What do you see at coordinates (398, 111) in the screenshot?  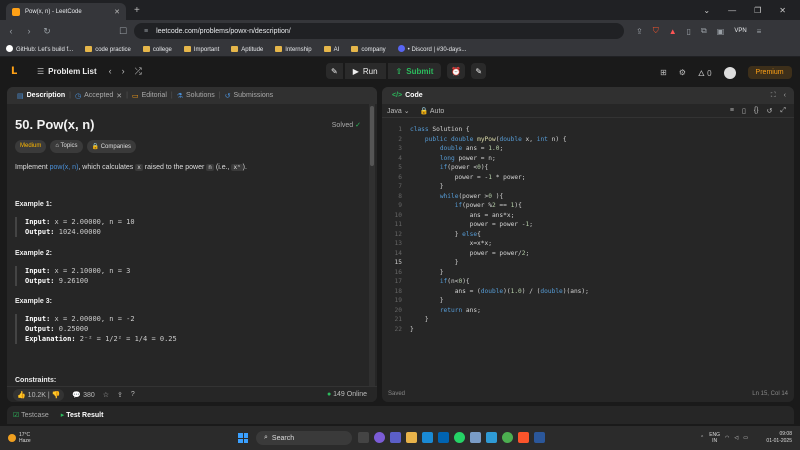 I see `language-select: Java ⌄` at bounding box center [398, 111].